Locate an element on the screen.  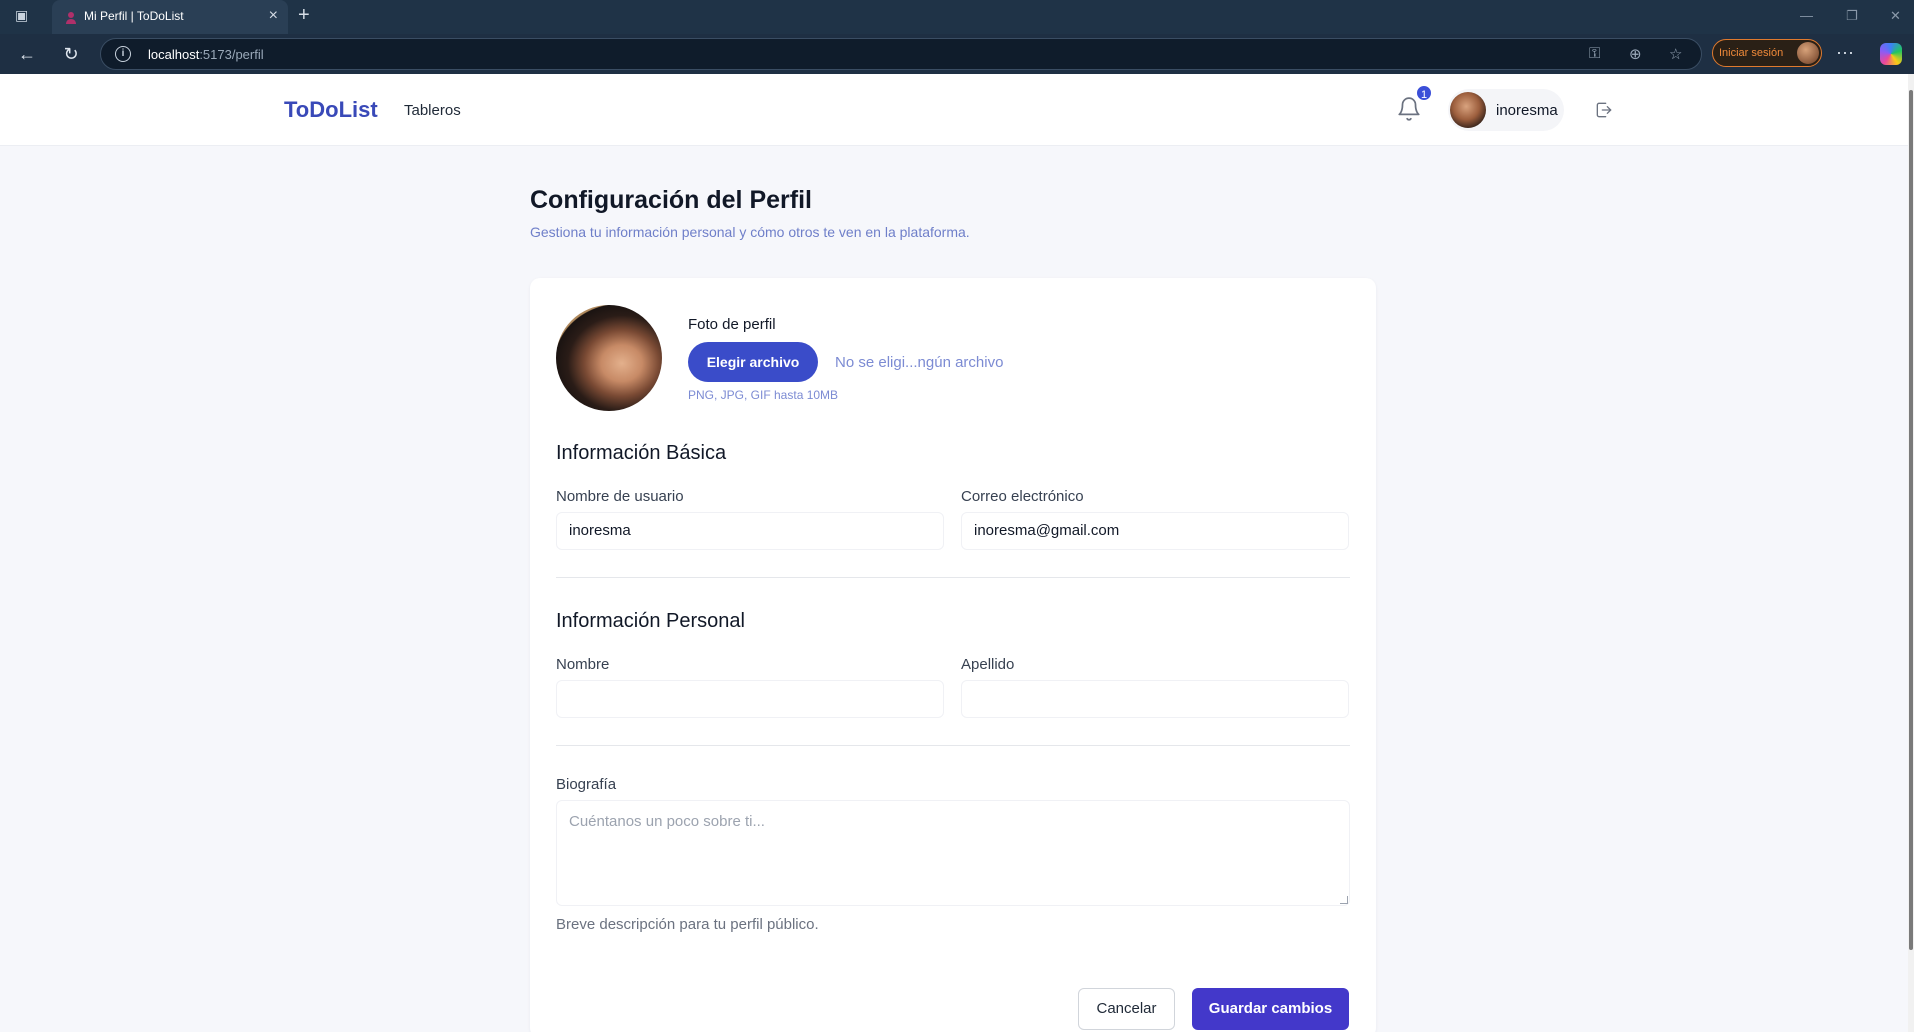
url-text: localhost:5173/perfil is located at coordinates (206, 54).